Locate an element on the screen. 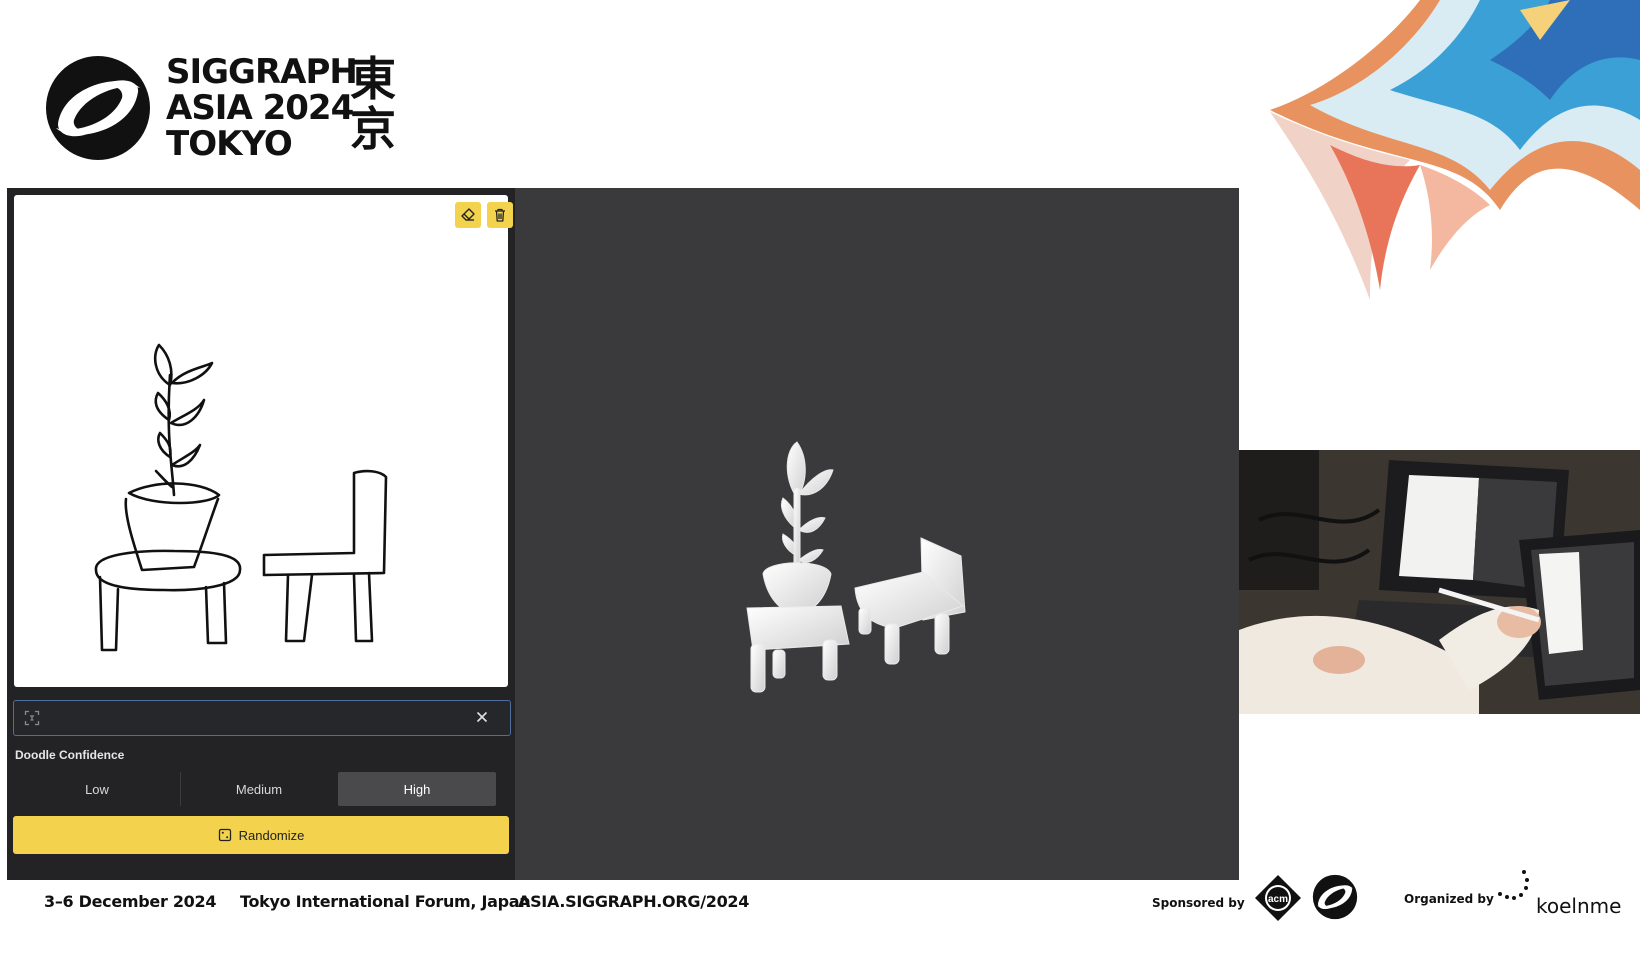 This screenshot has width=1640, height=957. demo-camera-video is located at coordinates (1439, 582).